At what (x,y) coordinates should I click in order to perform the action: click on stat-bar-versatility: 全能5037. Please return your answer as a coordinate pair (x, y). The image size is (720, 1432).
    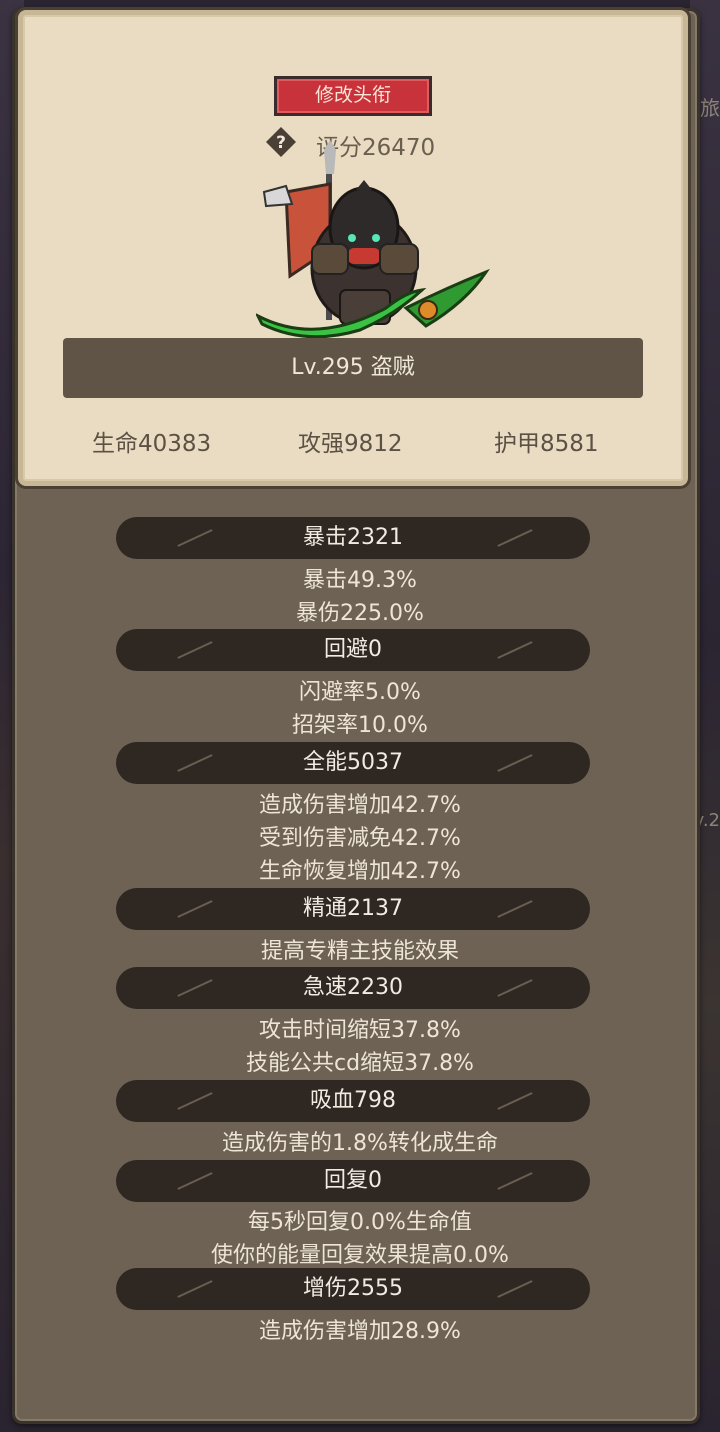
    Looking at the image, I should click on (353, 763).